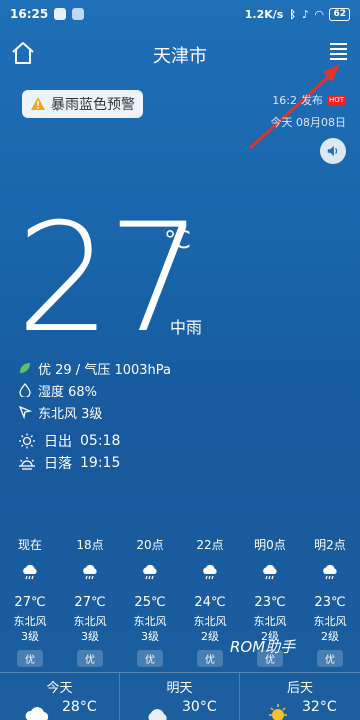  I want to click on sunset-icon, so click(27, 463).